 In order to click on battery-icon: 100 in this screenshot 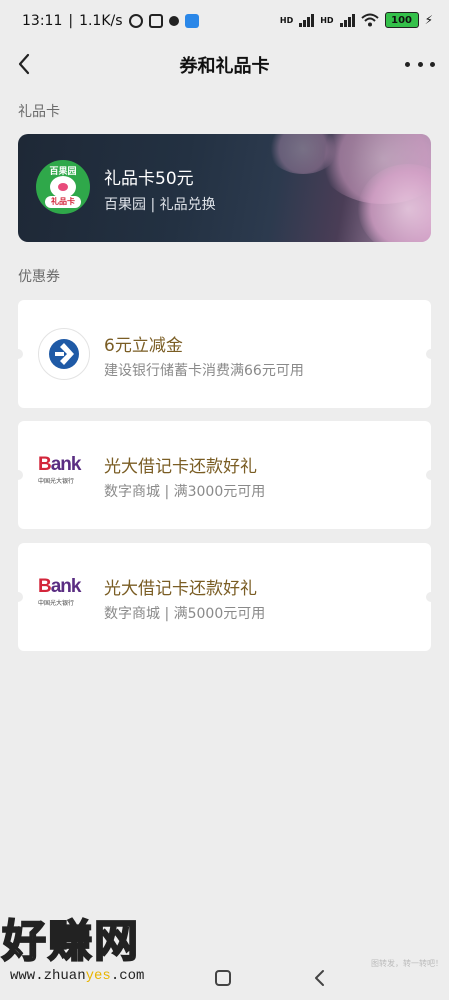, I will do `click(401, 20)`.